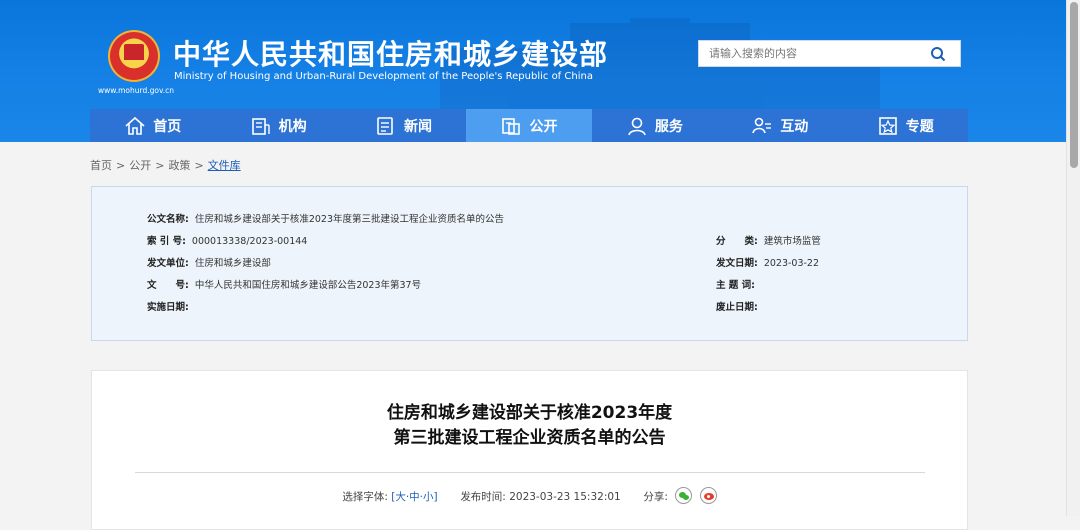  Describe the element at coordinates (168, 263) in the screenshot. I see `info-label: 发文单位:` at that location.